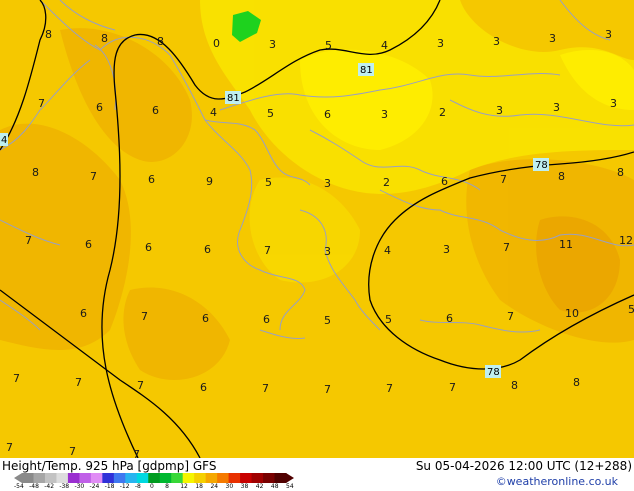 This screenshot has height=491, width=634. Describe the element at coordinates (34, 486) in the screenshot. I see `colorbar-tick-label: -48` at that location.